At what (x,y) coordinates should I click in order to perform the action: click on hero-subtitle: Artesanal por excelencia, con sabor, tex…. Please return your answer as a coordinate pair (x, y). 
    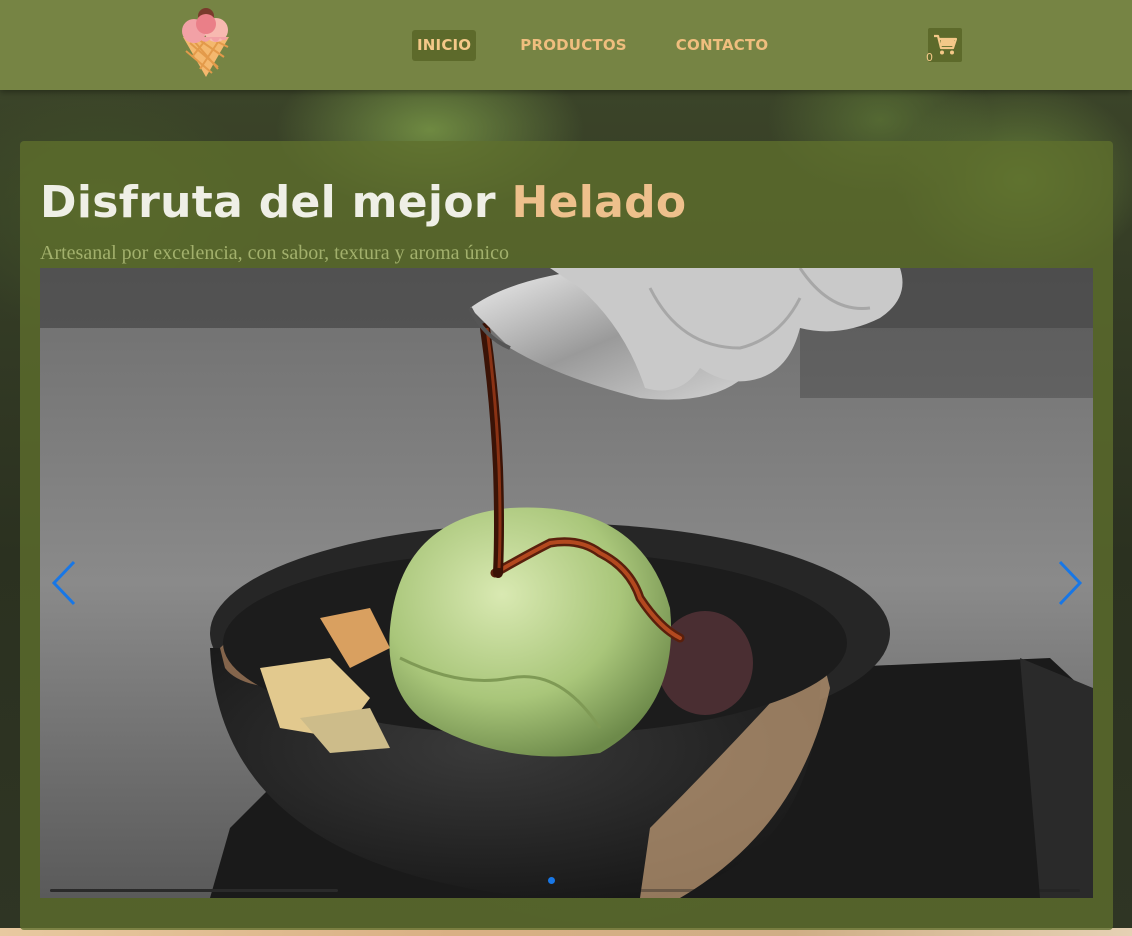
    Looking at the image, I should click on (274, 253).